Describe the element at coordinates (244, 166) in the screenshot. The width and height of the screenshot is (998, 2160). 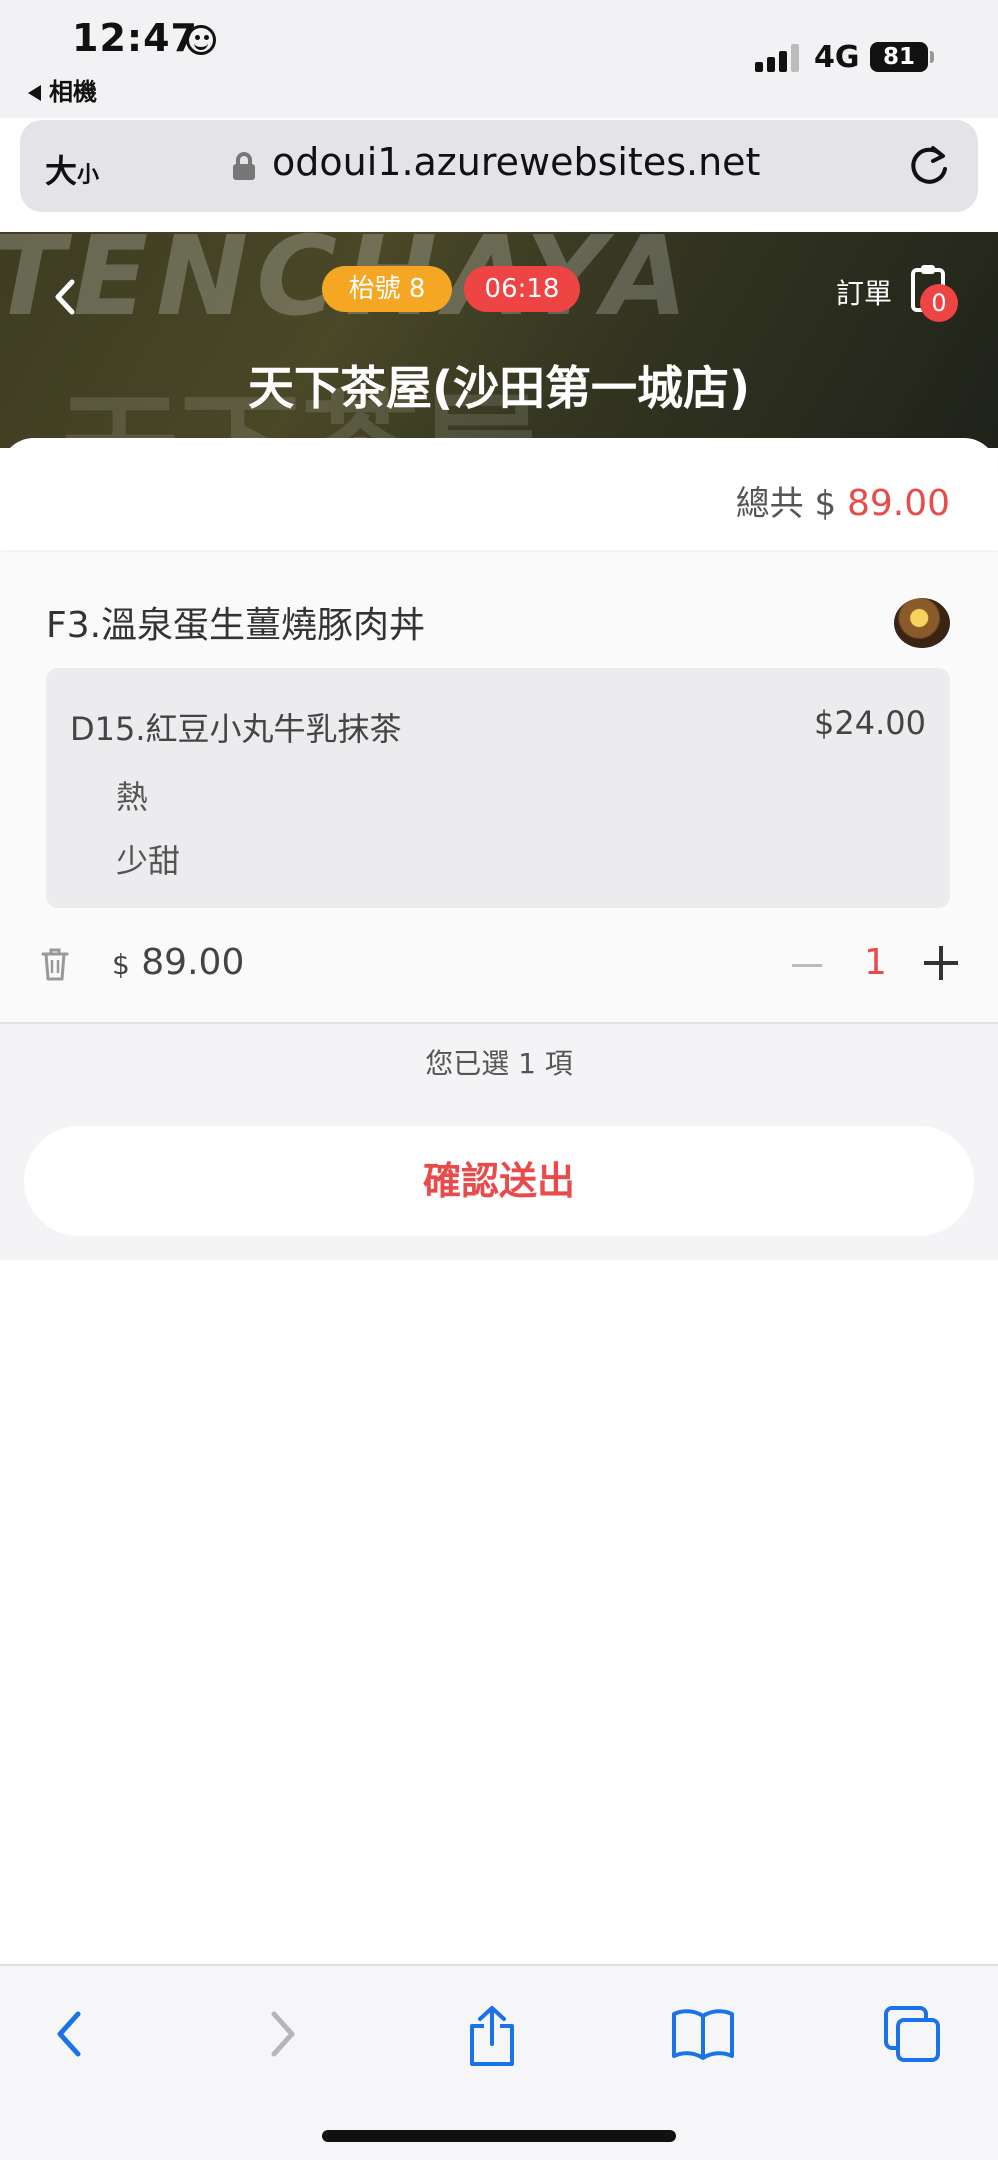
I see `lock-icon` at that location.